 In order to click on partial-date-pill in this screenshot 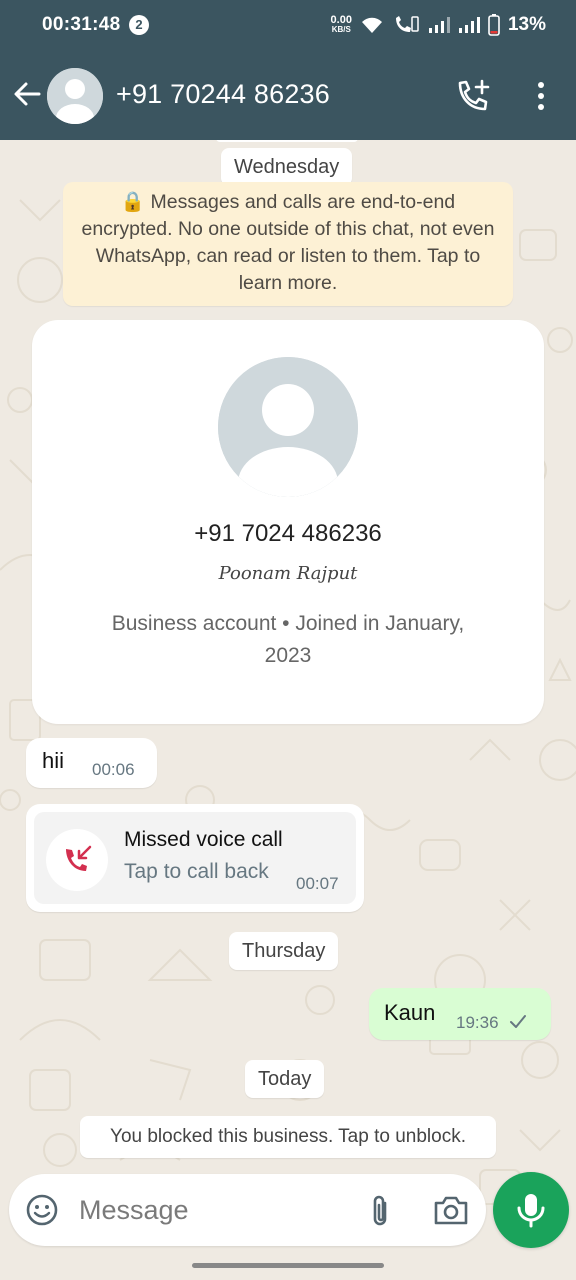, I will do `click(287, 141)`.